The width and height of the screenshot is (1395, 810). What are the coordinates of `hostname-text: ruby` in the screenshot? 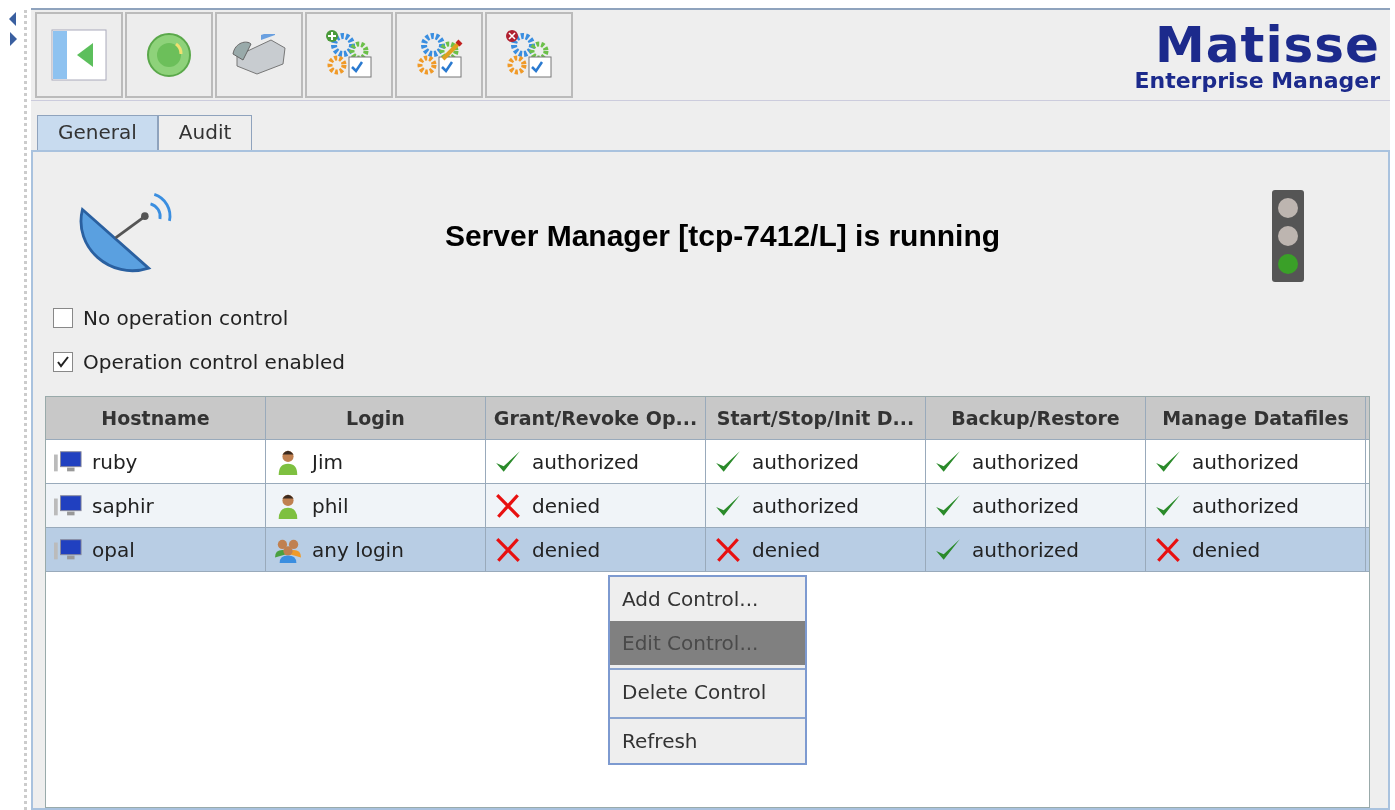 It's located at (115, 461).